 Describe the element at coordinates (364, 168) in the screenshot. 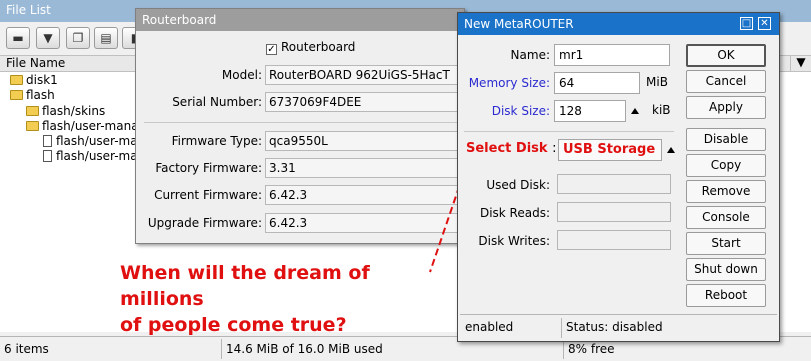

I see `factory-firmware-field: 3.31` at that location.